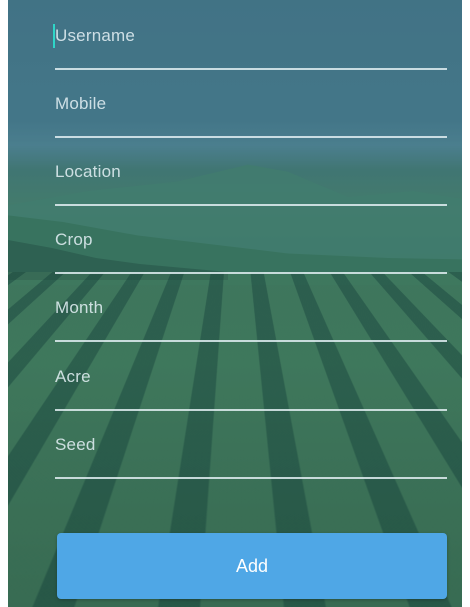 The width and height of the screenshot is (470, 607). Describe the element at coordinates (251, 240) in the screenshot. I see `crop-field: Crop` at that location.